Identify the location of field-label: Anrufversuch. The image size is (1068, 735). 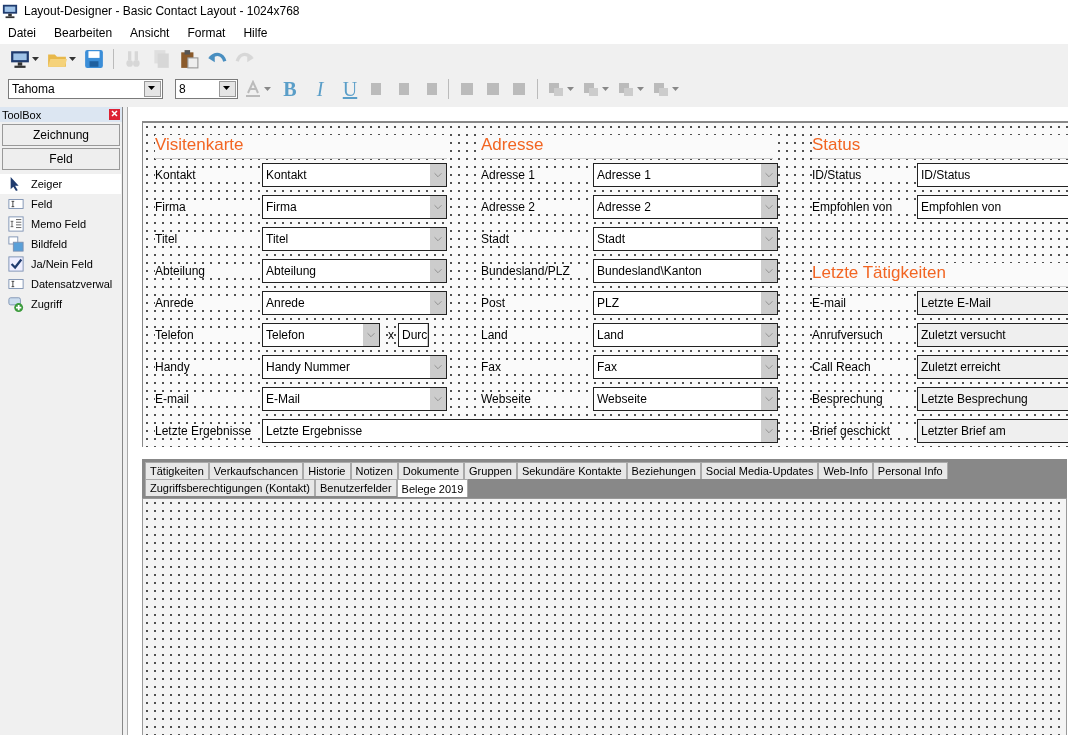
(864, 335).